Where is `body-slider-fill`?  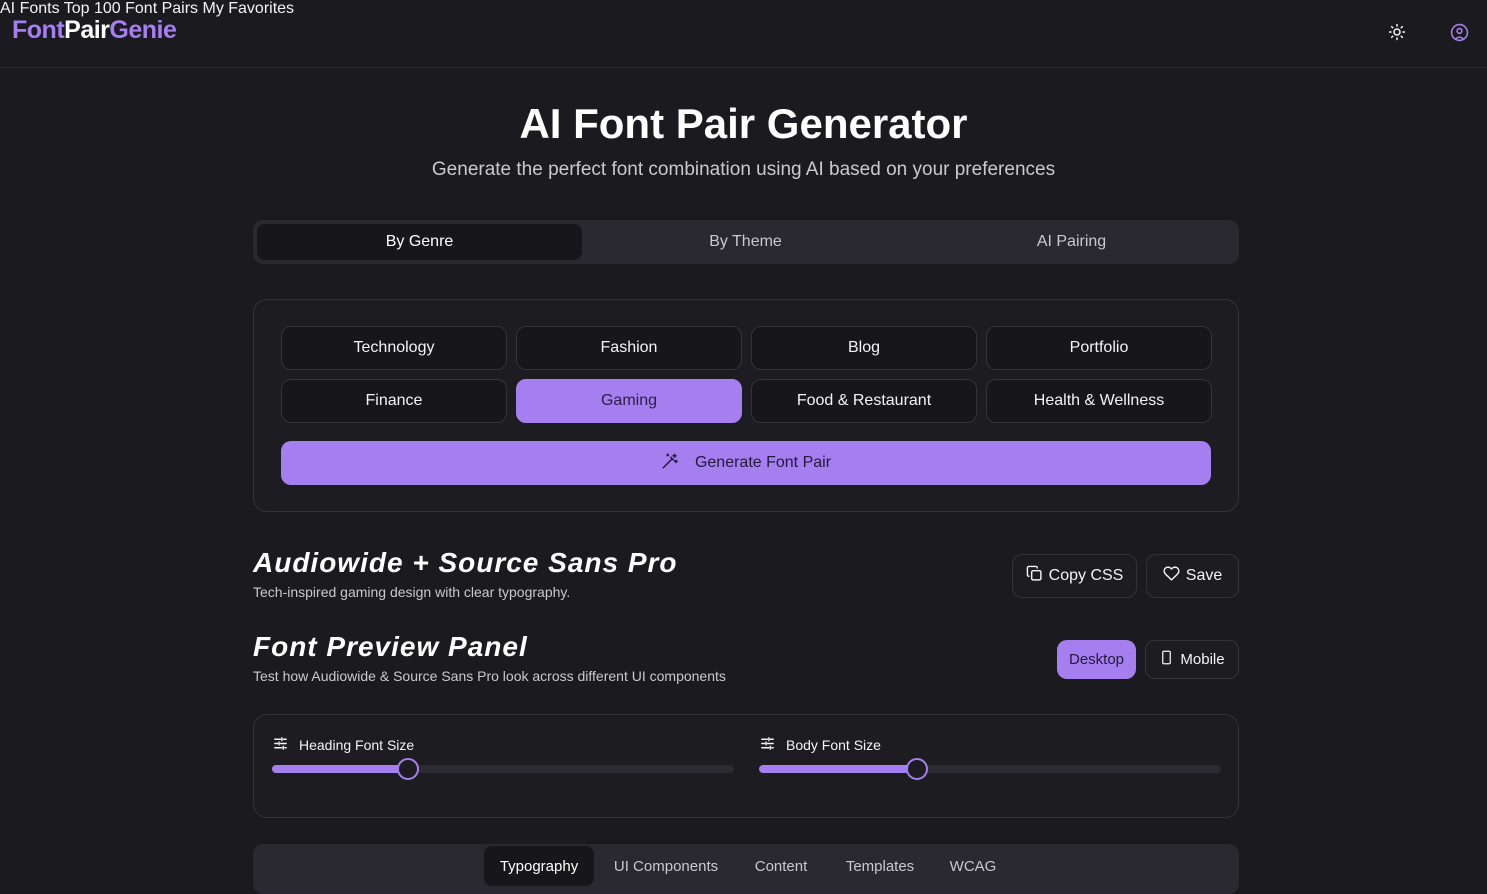
body-slider-fill is located at coordinates (838, 769).